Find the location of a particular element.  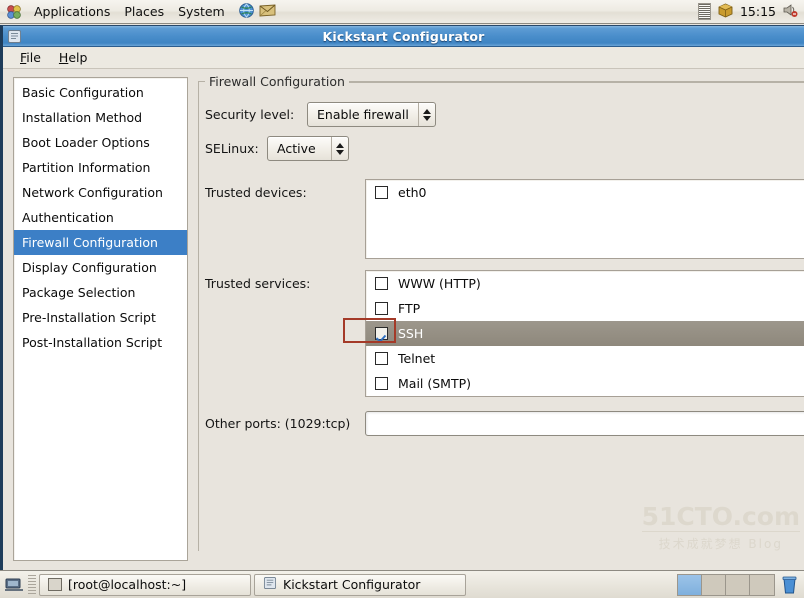

window-menubar: File Help is located at coordinates (403, 58).